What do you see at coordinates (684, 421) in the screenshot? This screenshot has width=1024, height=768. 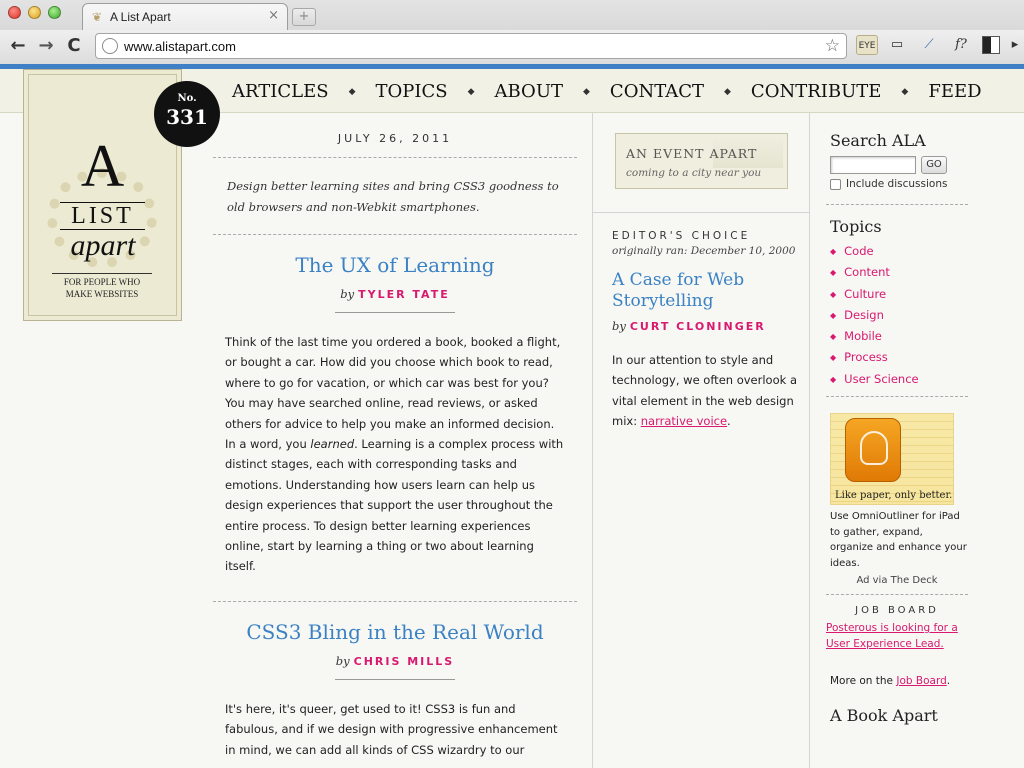 I see `narrative-voice-link: narrative voice` at bounding box center [684, 421].